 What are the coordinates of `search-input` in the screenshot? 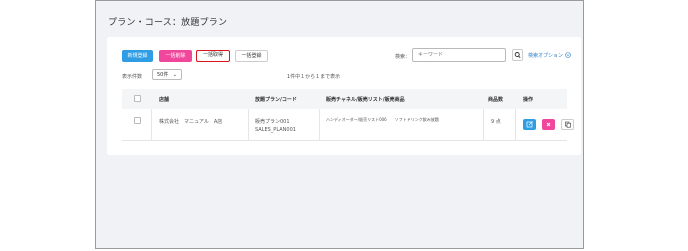 It's located at (459, 55).